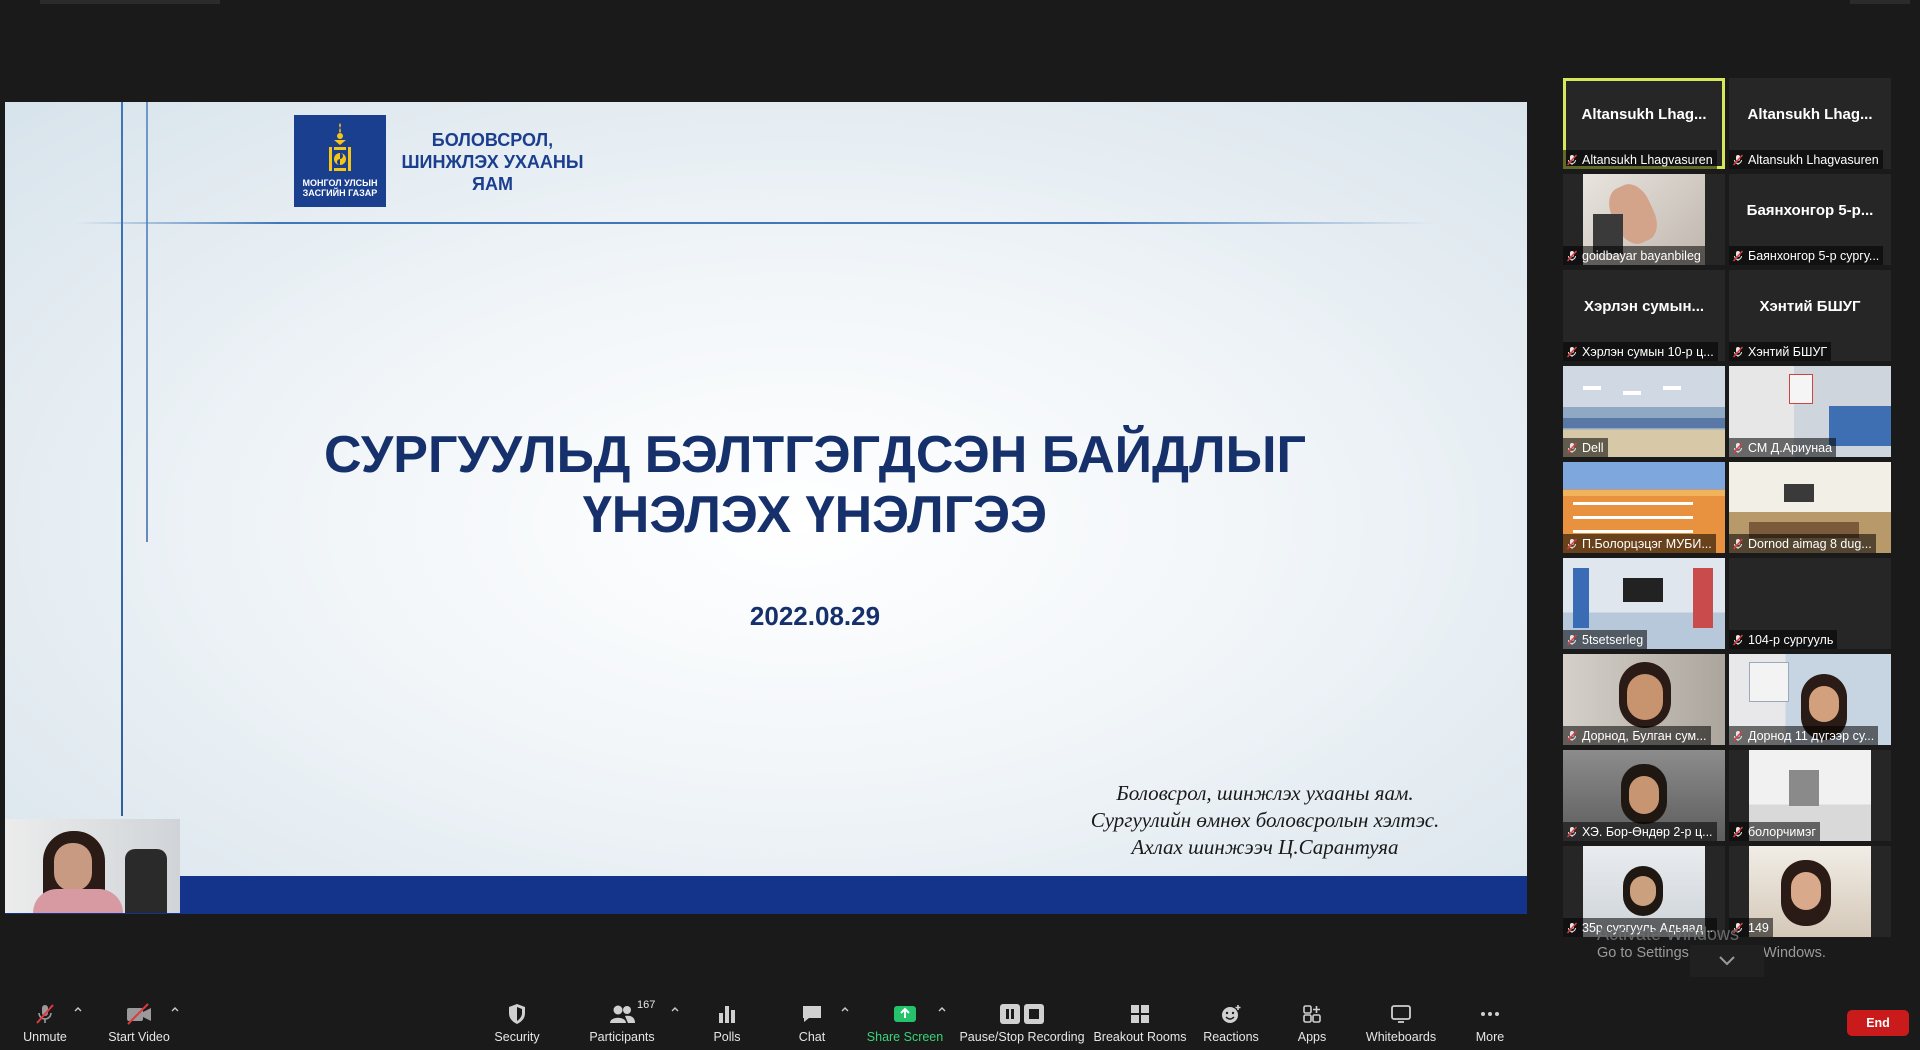 This screenshot has width=1920, height=1050. Describe the element at coordinates (1140, 1025) in the screenshot. I see `breakout-rooms-button: Breakout Rooms` at that location.